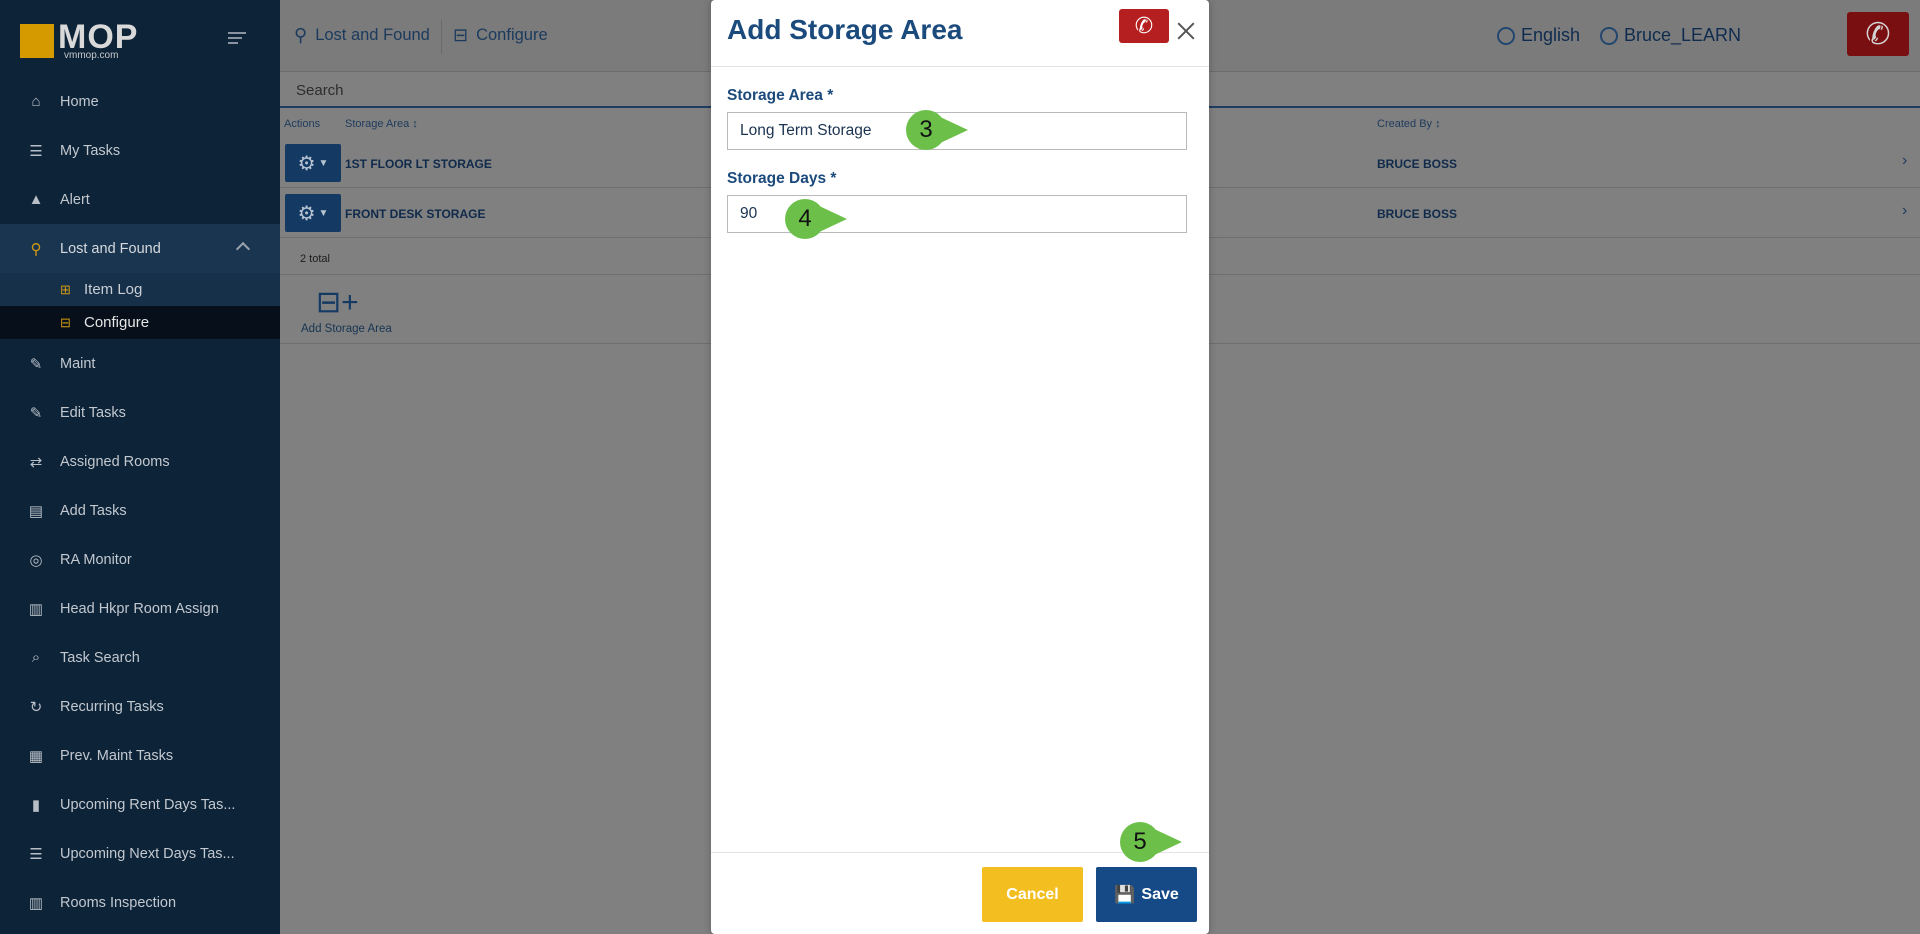  I want to click on breadcrumb-configure: ⊟ Configure, so click(500, 35).